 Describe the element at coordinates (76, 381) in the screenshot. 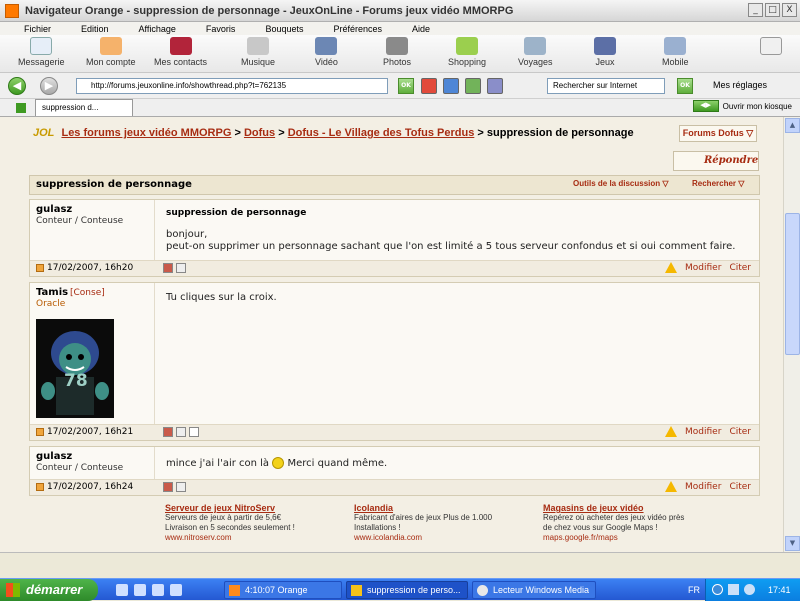

I see `avatar-number: 78` at that location.